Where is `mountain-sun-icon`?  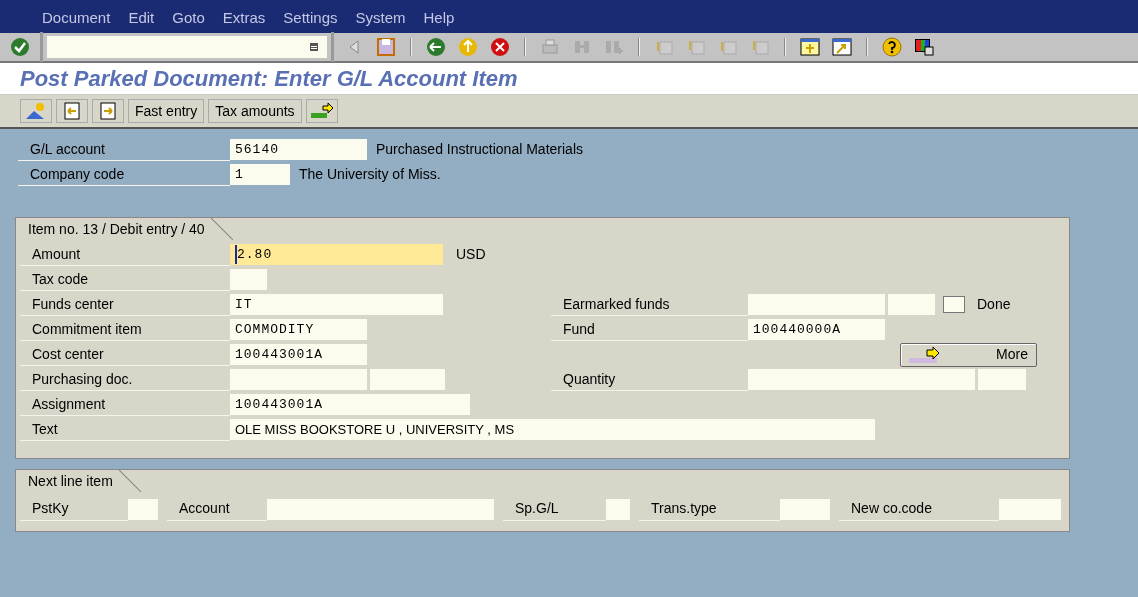
mountain-sun-icon is located at coordinates (36, 111).